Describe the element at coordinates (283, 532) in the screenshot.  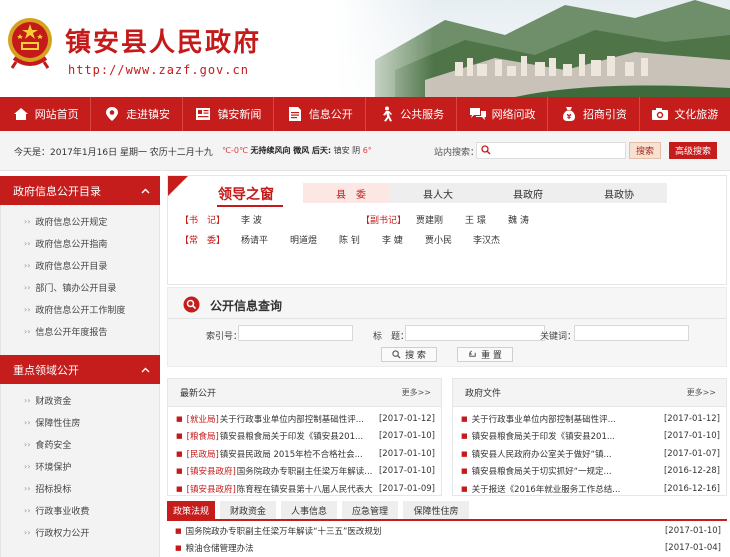
I see `item-text: 国务院政办专职副主任梁万年解读“十三五”医改规划` at that location.